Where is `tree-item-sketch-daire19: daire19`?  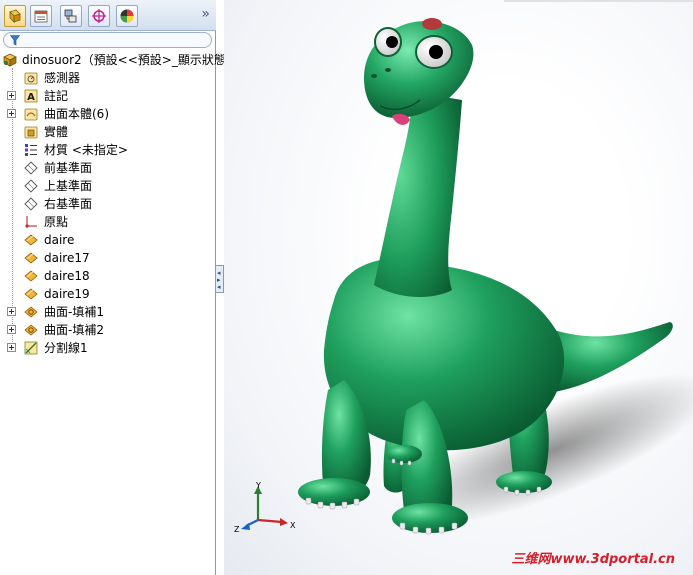
tree-item-sketch-daire19: daire19 is located at coordinates (108, 294).